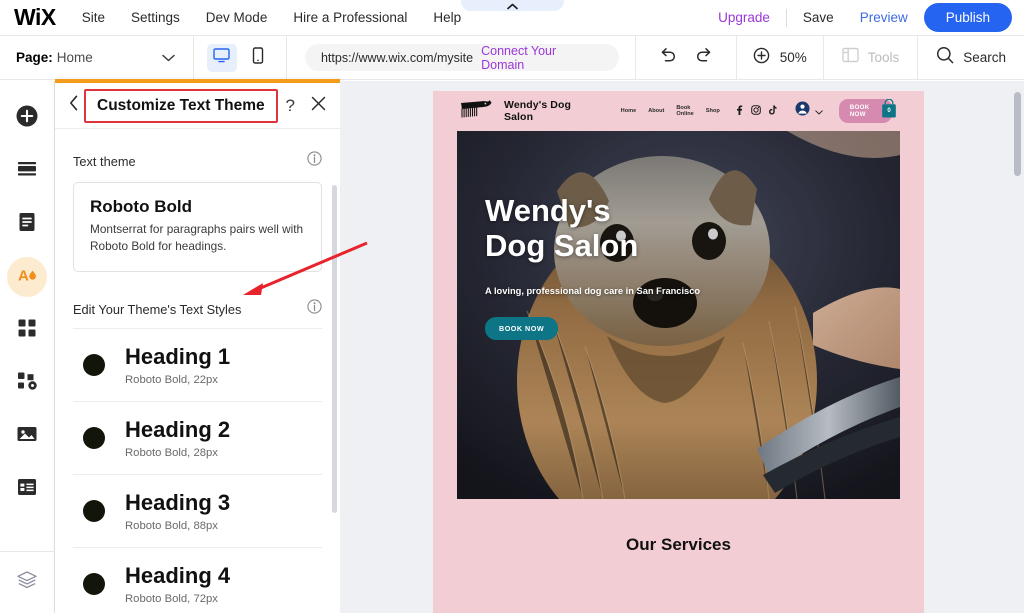  I want to click on sidebar-item-add-elements, so click(27, 118).